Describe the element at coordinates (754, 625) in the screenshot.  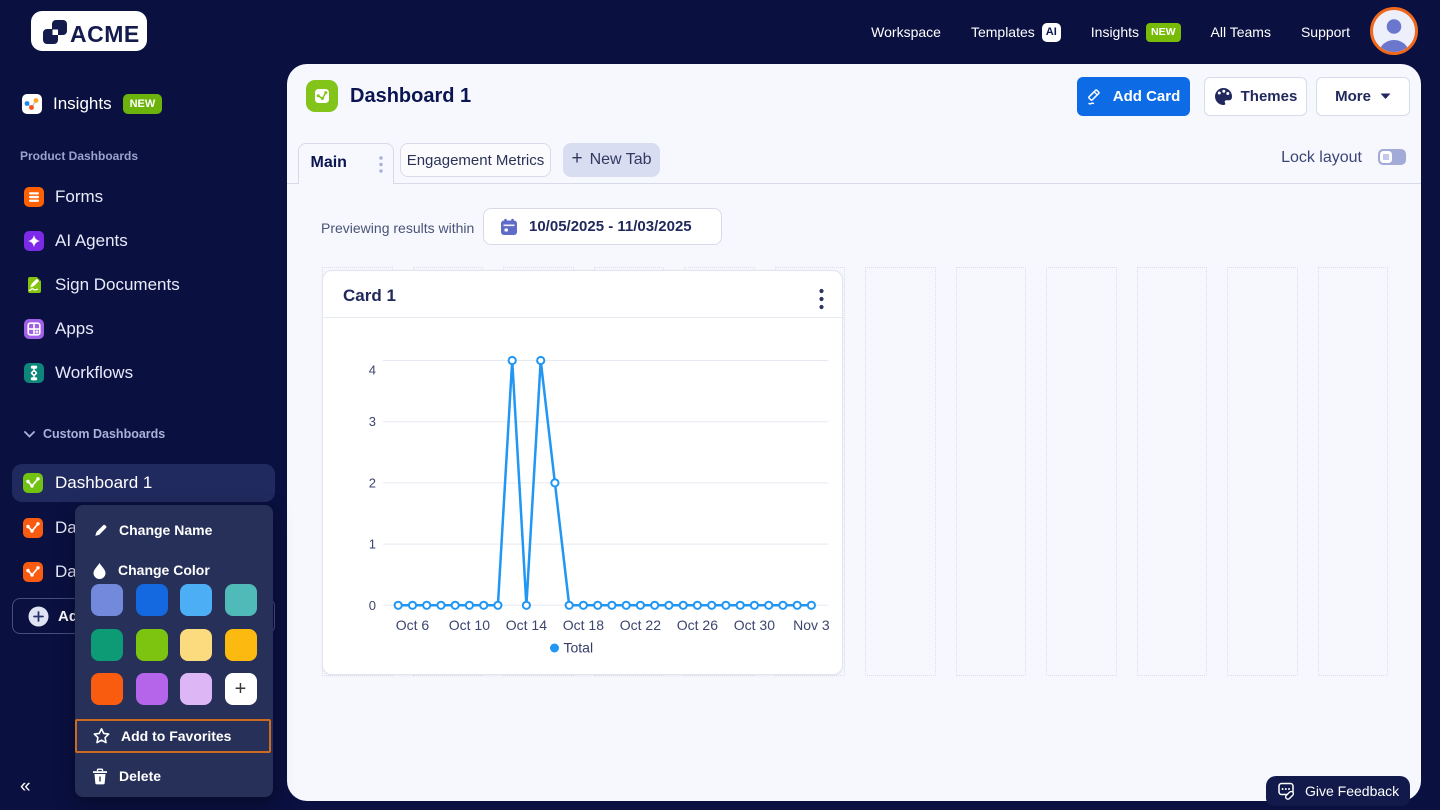
I see `svg-text: Oct 30` at that location.